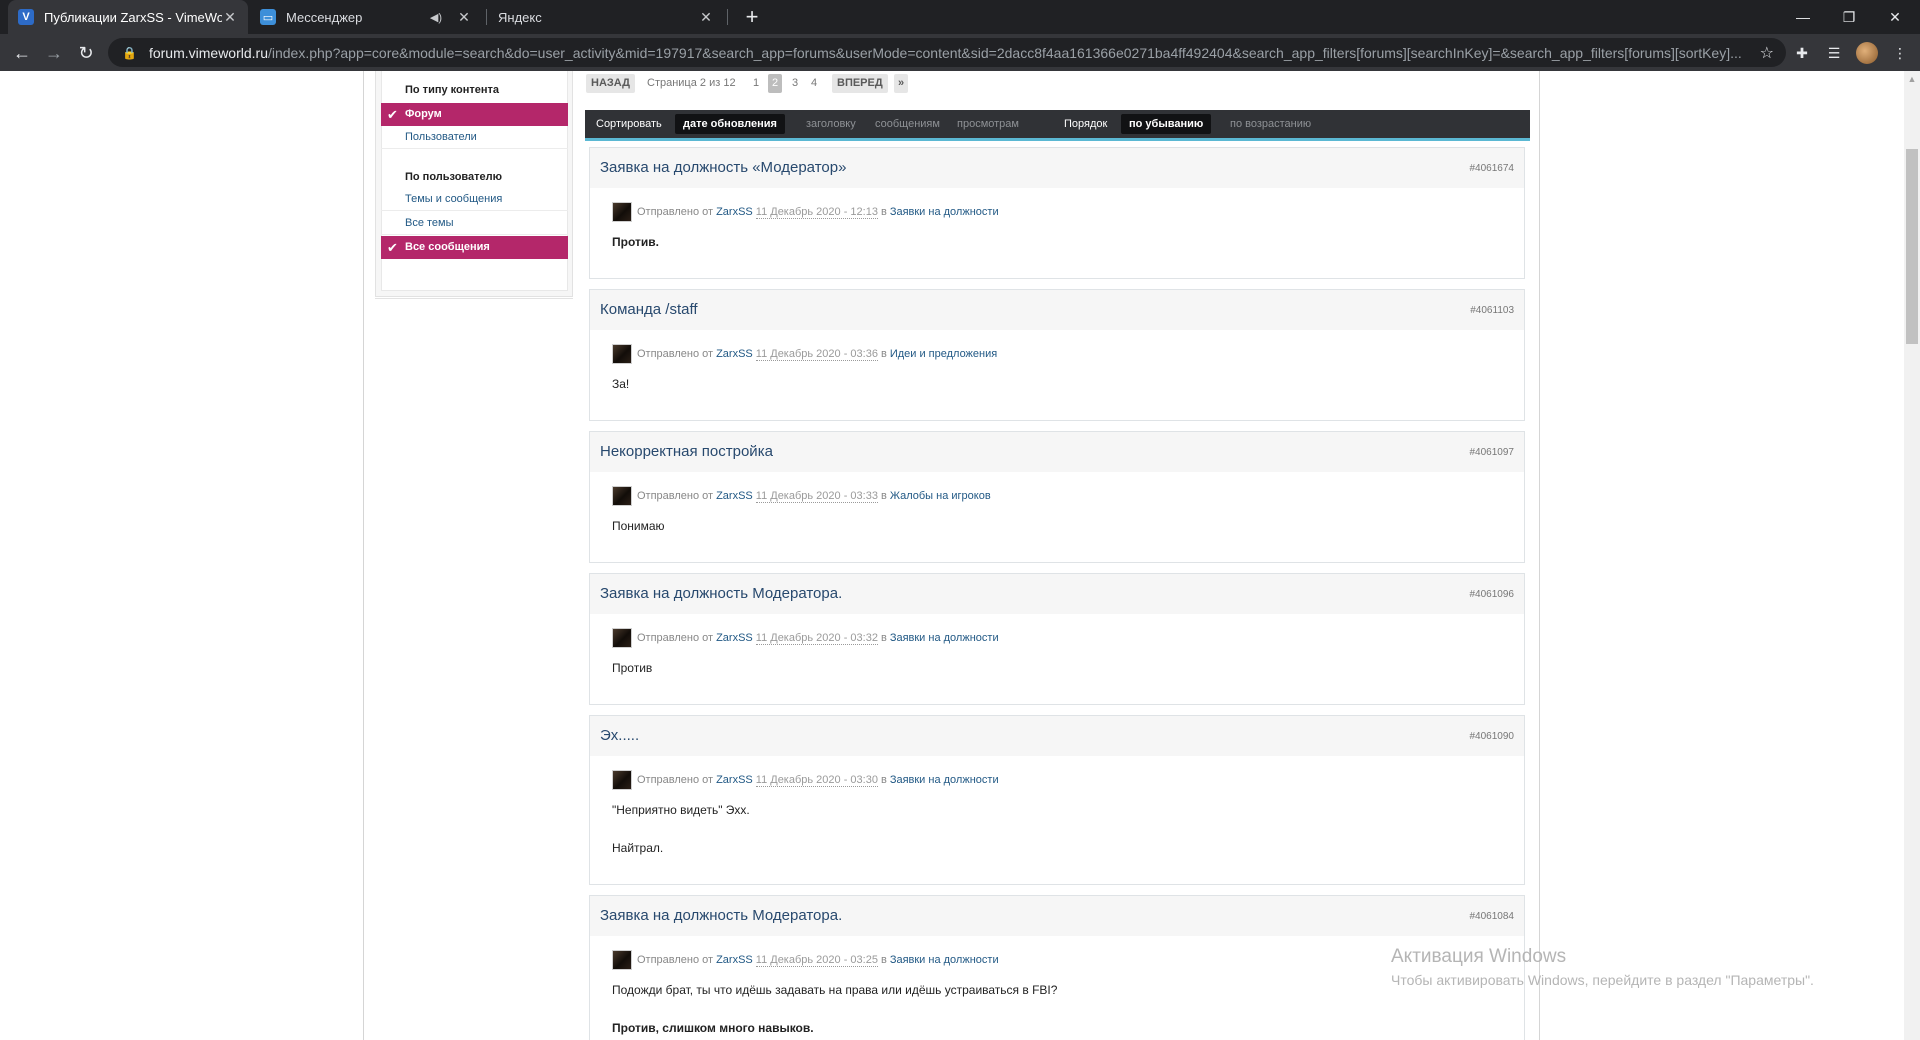 The width and height of the screenshot is (1920, 1040). Describe the element at coordinates (366, 17) in the screenshot. I see `browser-tab-messenger: ▭ Мессенджер ◀) ✕` at that location.